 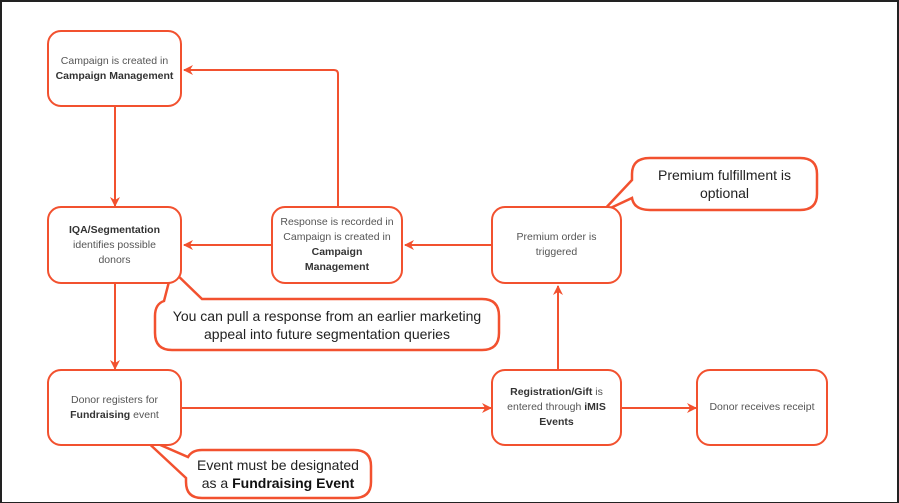 What do you see at coordinates (146, 414) in the screenshot?
I see `node-text: event` at bounding box center [146, 414].